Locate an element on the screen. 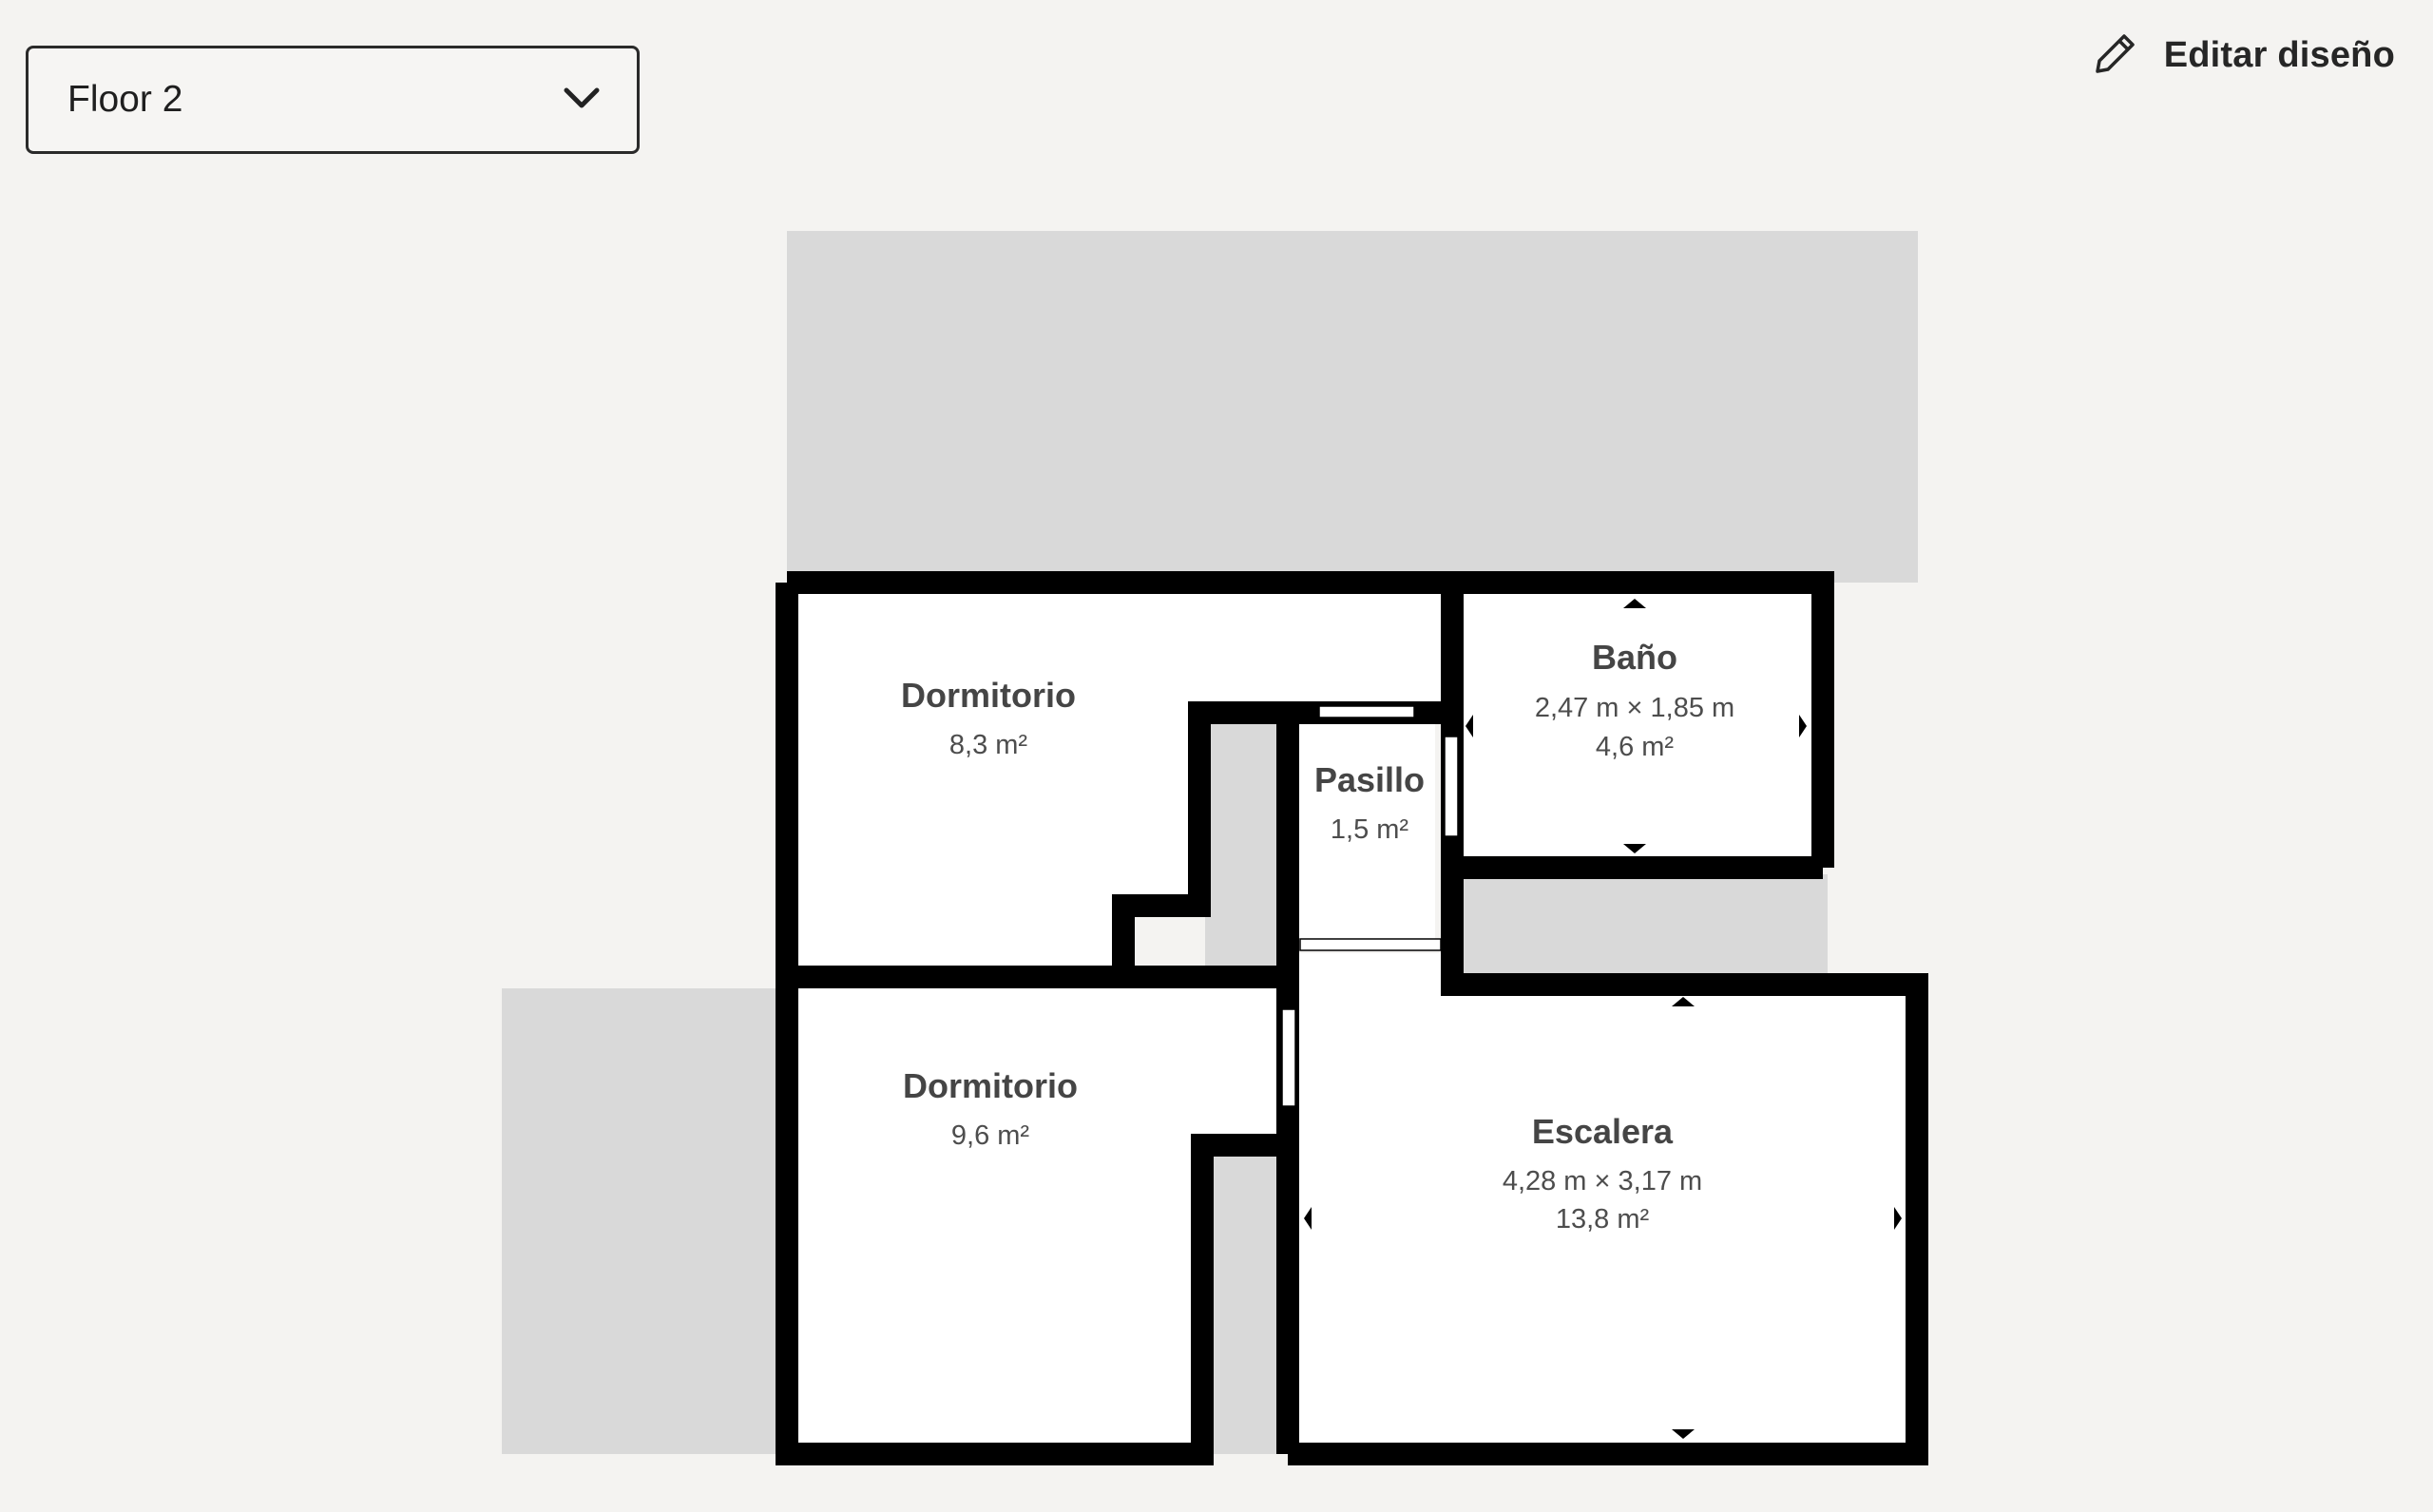 This screenshot has height=1512, width=2433. room-area-dormitorio-bottom: 9,6 m² is located at coordinates (990, 1135).